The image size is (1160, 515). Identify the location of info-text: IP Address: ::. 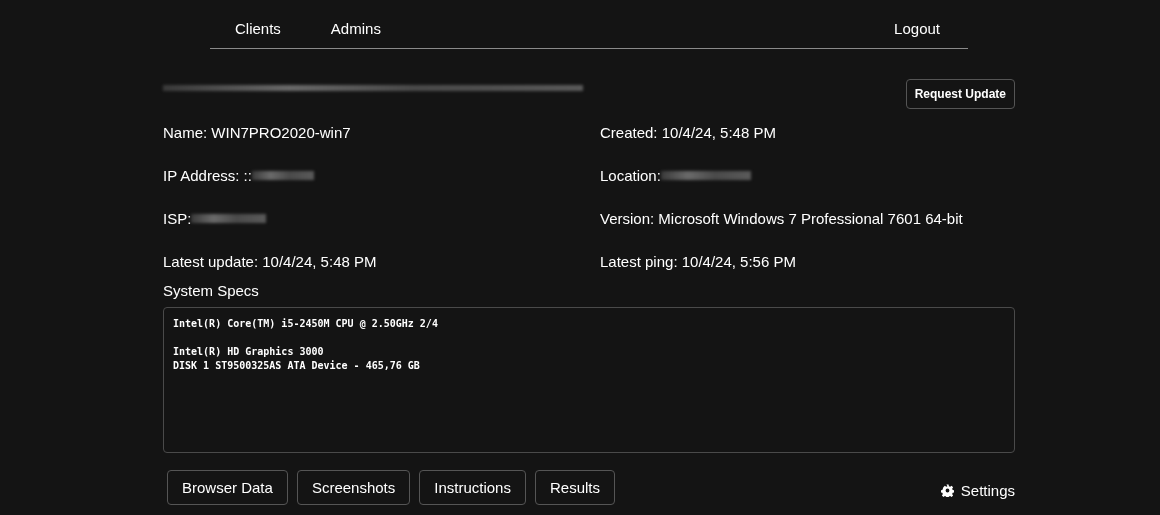
(207, 175).